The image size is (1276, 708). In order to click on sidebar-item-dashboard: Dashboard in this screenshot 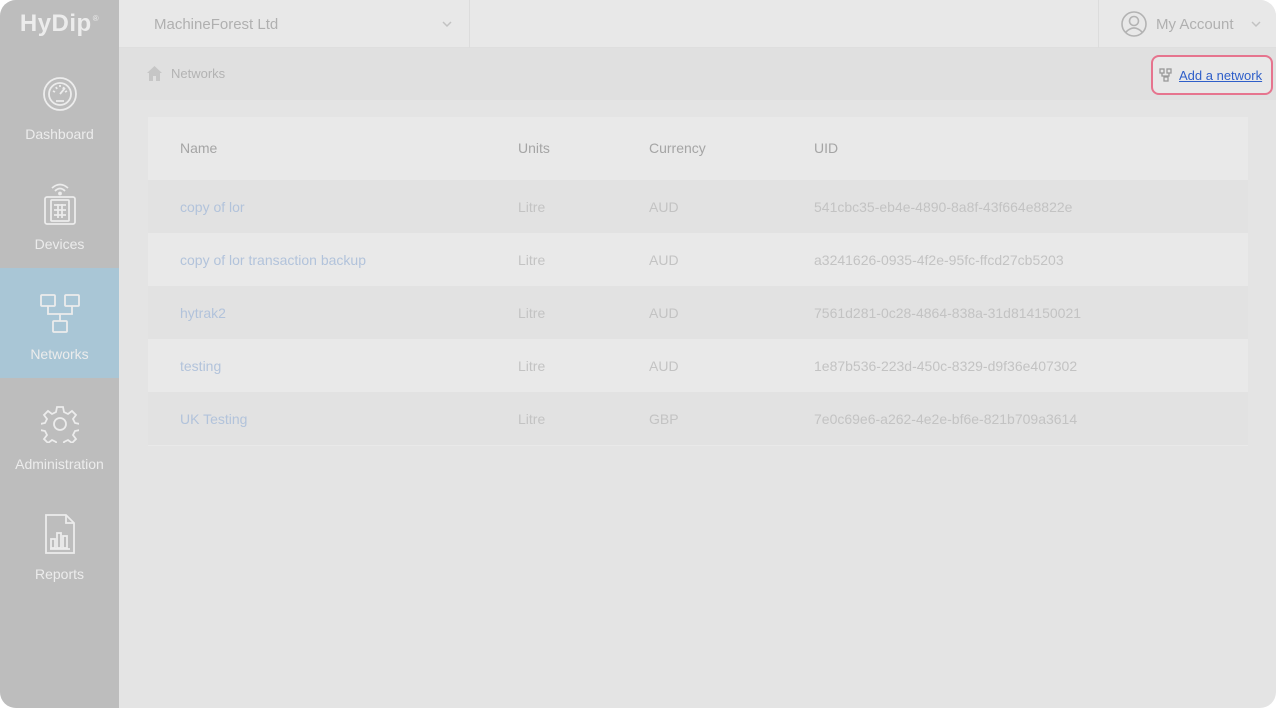, I will do `click(59, 103)`.